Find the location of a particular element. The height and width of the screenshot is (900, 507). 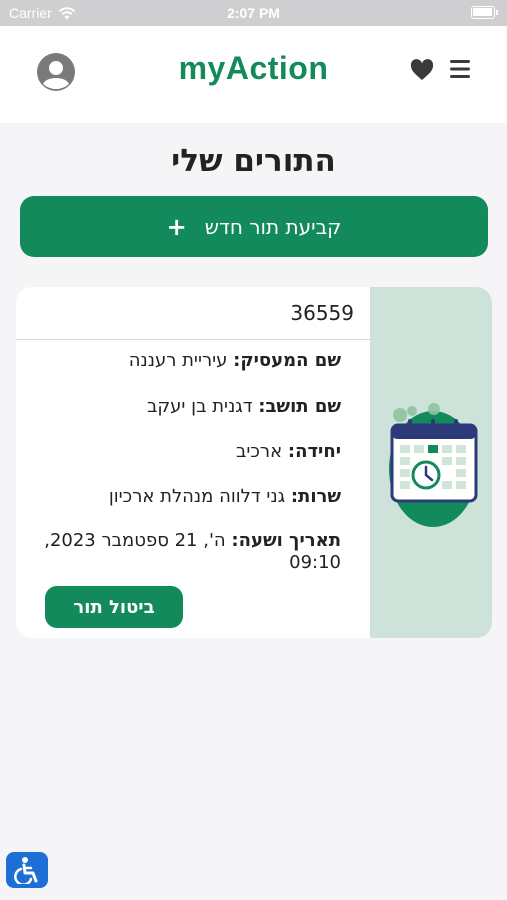

employer-label: שם המעסיק: is located at coordinates (287, 360).